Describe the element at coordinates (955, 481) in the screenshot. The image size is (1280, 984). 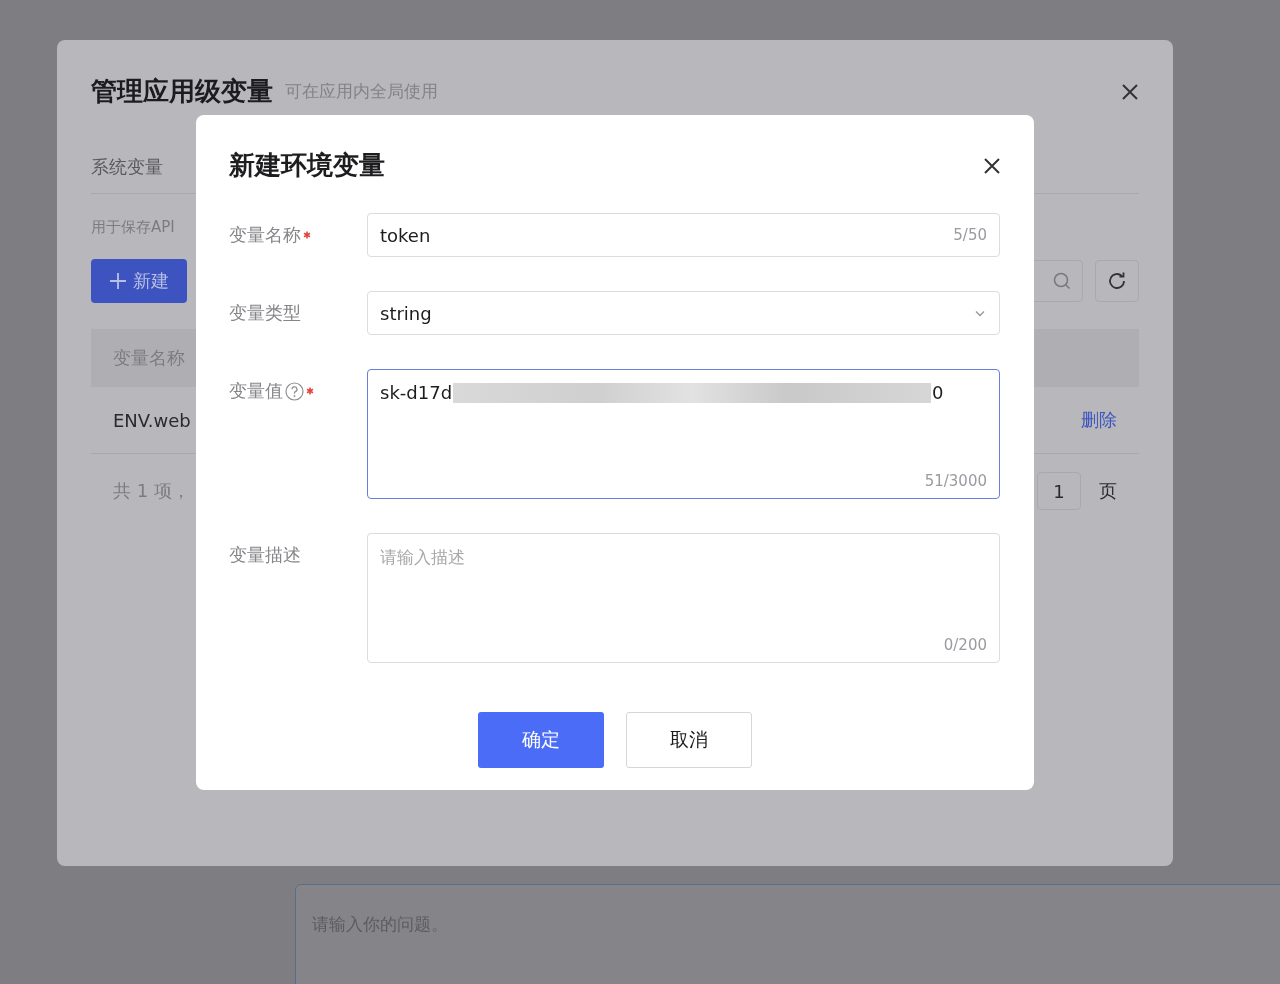
I see `character-counter: 51/3000` at that location.